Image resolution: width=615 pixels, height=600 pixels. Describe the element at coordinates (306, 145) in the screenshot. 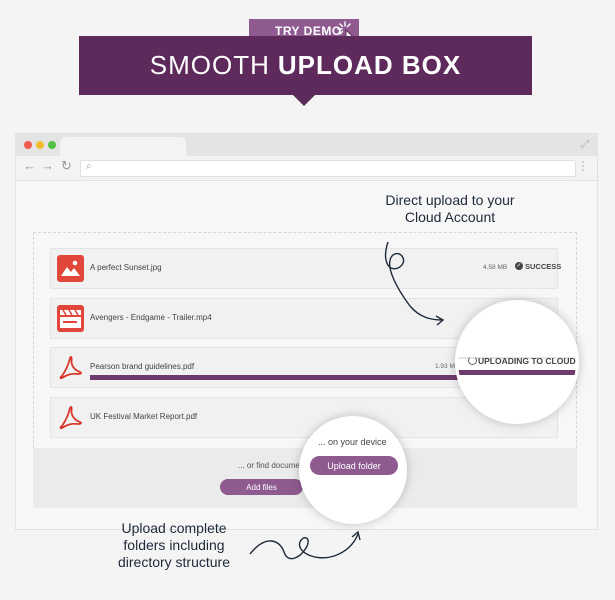

I see `browser-titlebar: ⤢` at that location.